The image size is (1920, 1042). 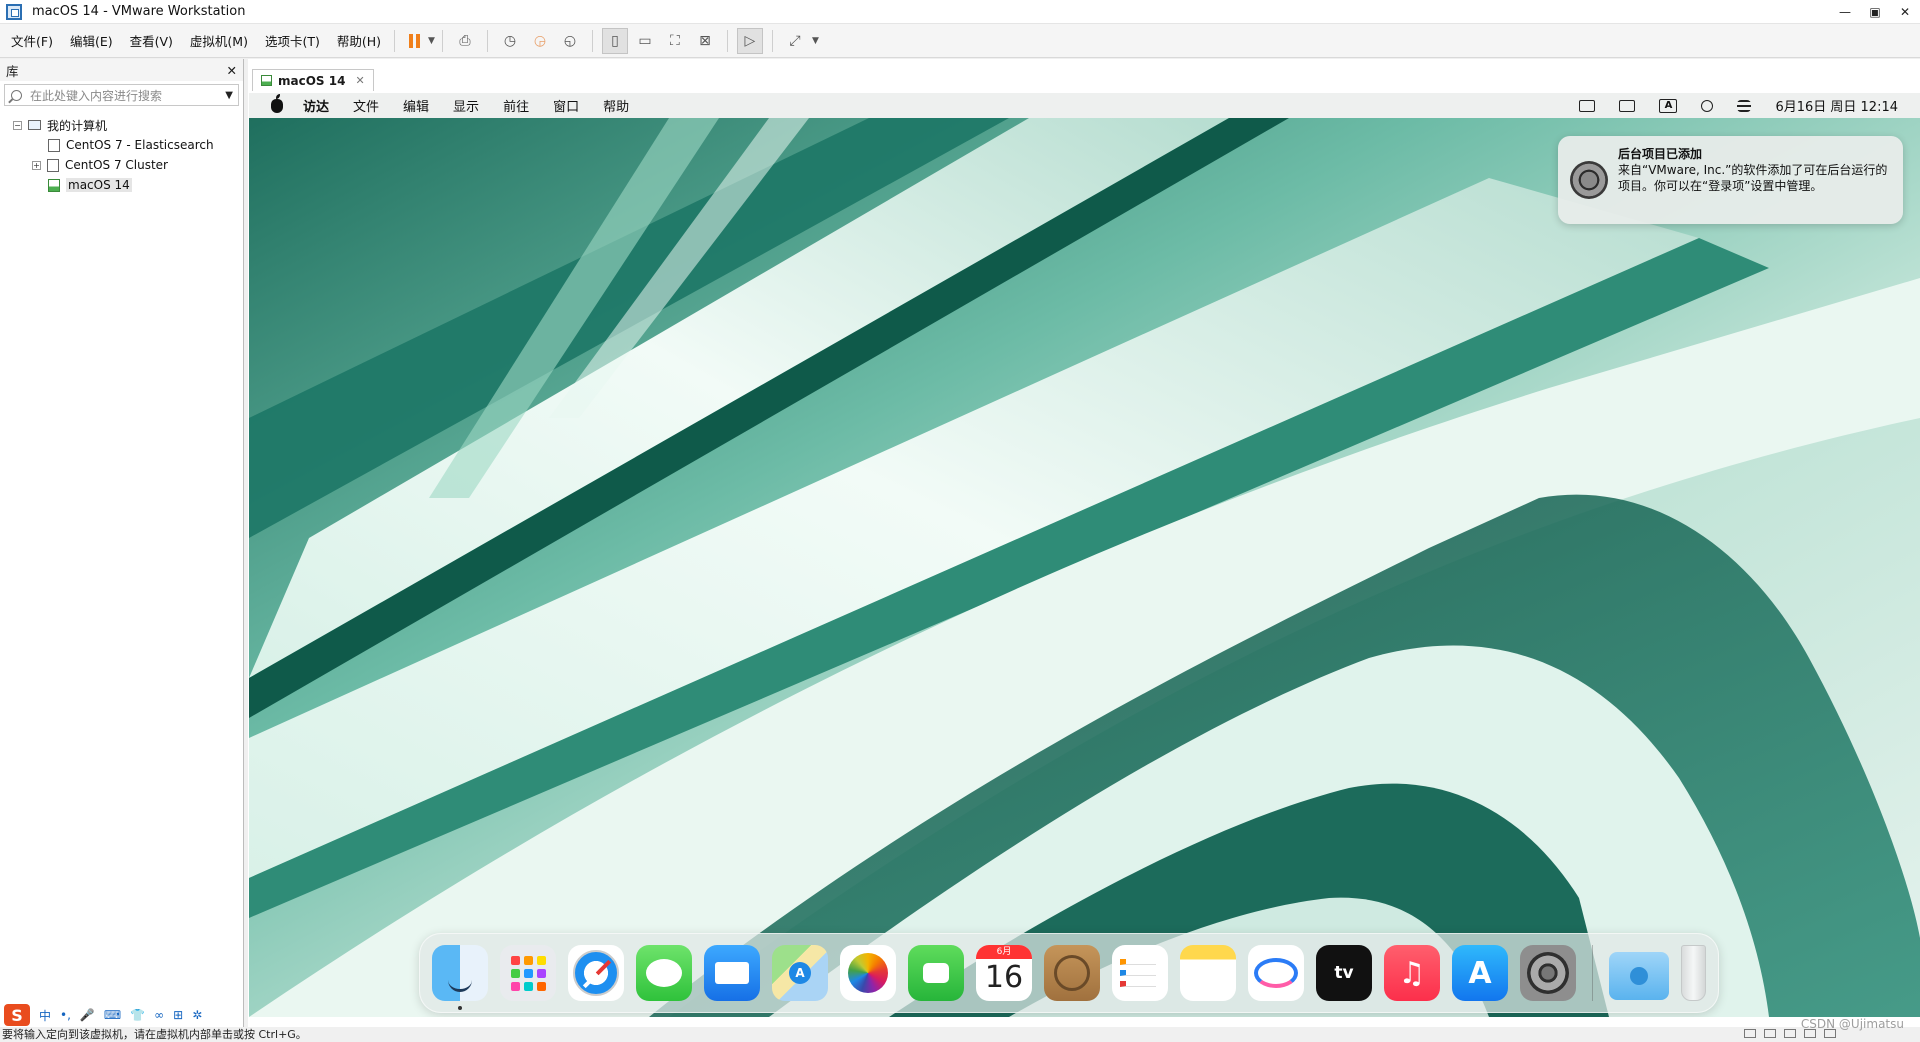 I want to click on window-controls: — ▣ ✕, so click(x=1875, y=12).